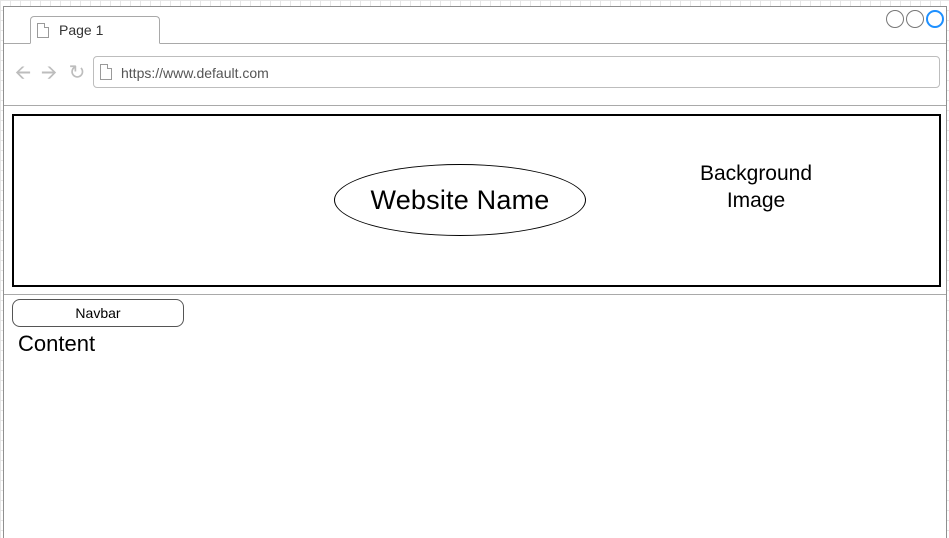  Describe the element at coordinates (516, 72) in the screenshot. I see `url-input: https://www.default.com` at that location.